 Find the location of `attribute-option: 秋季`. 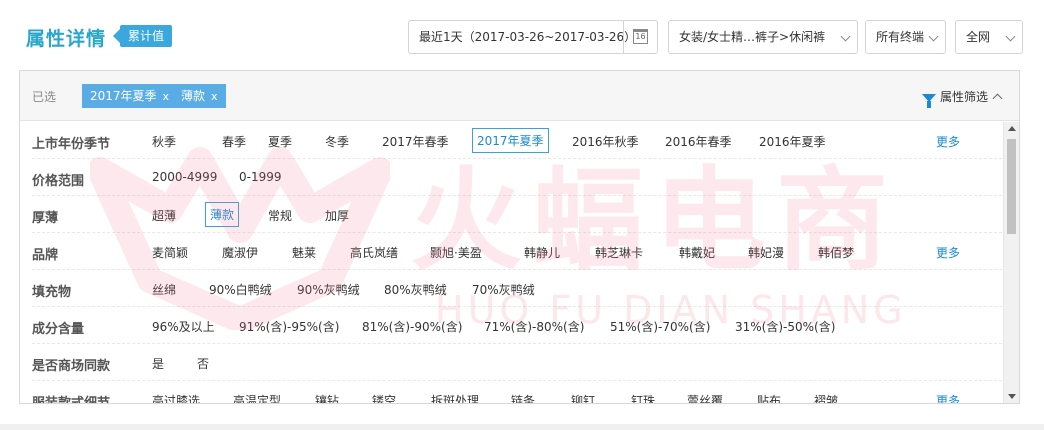

attribute-option: 秋季 is located at coordinates (164, 141).